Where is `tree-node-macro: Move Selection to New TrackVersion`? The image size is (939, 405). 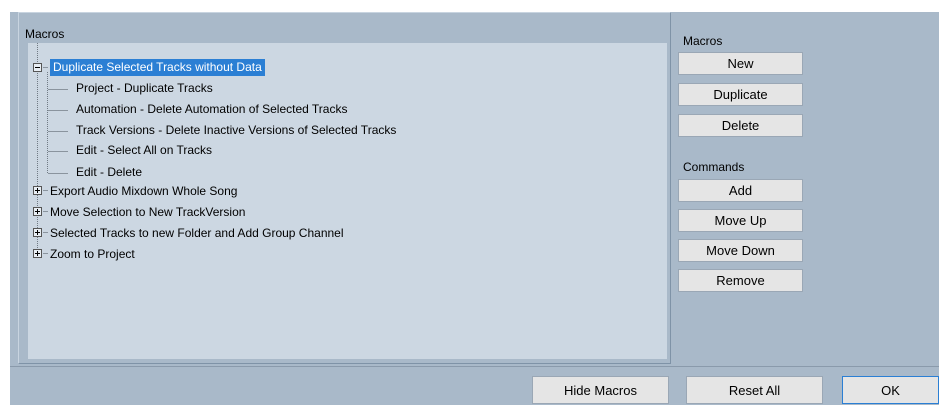 tree-node-macro: Move Selection to New TrackVersion is located at coordinates (147, 212).